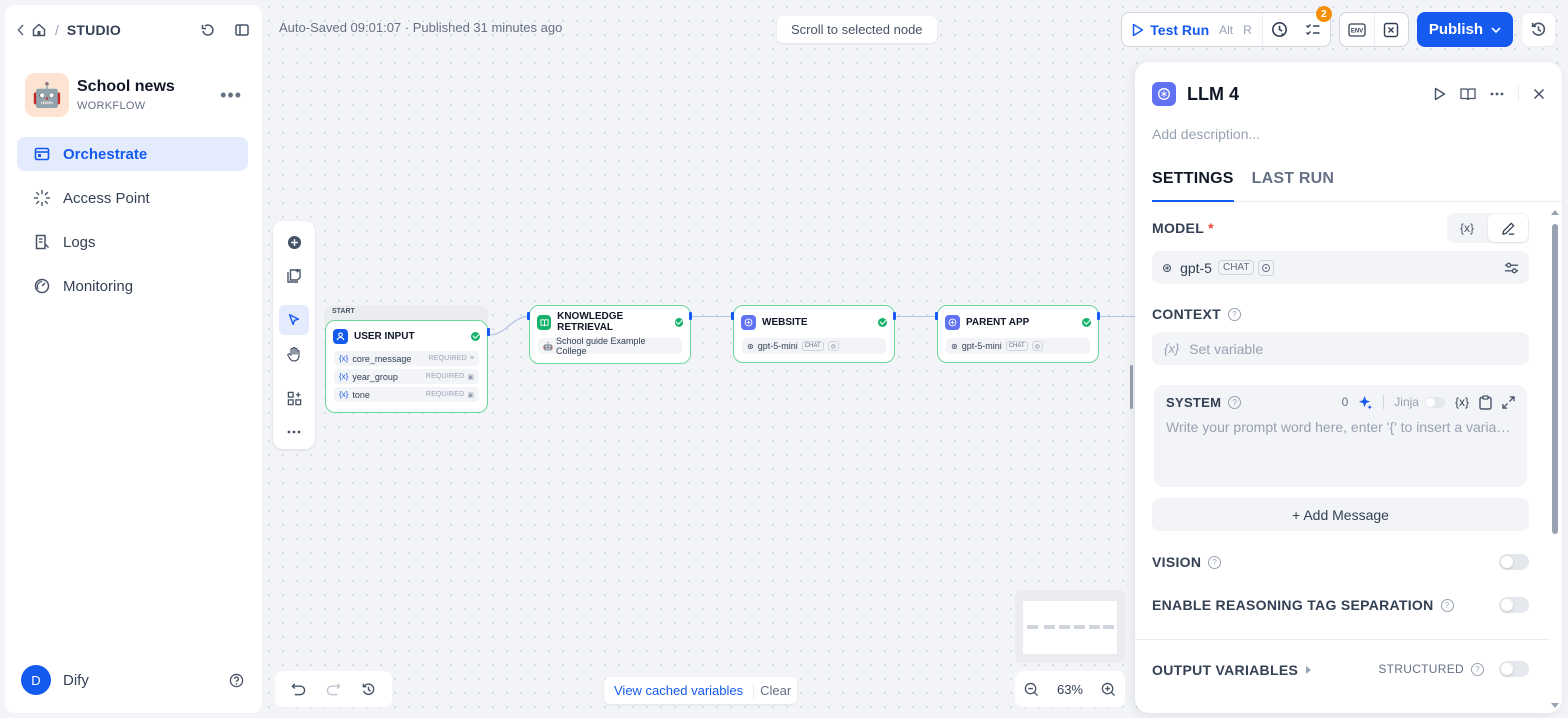  Describe the element at coordinates (1508, 402) in the screenshot. I see `expand-icon` at that location.